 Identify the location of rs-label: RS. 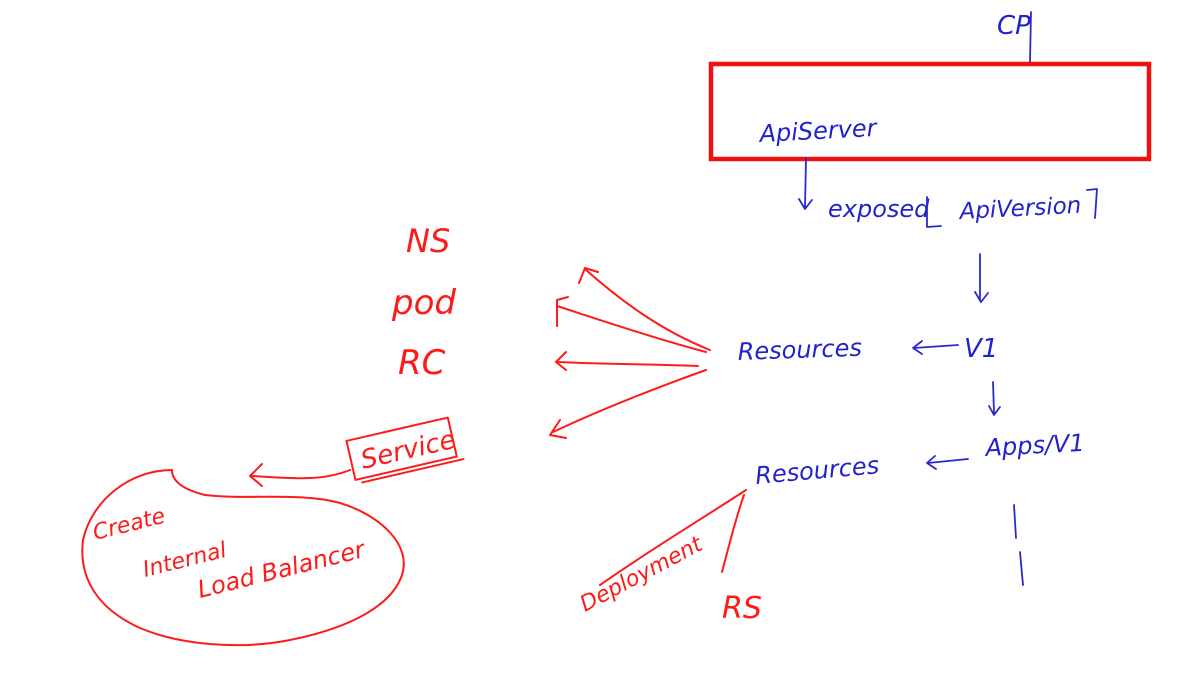
(742, 608).